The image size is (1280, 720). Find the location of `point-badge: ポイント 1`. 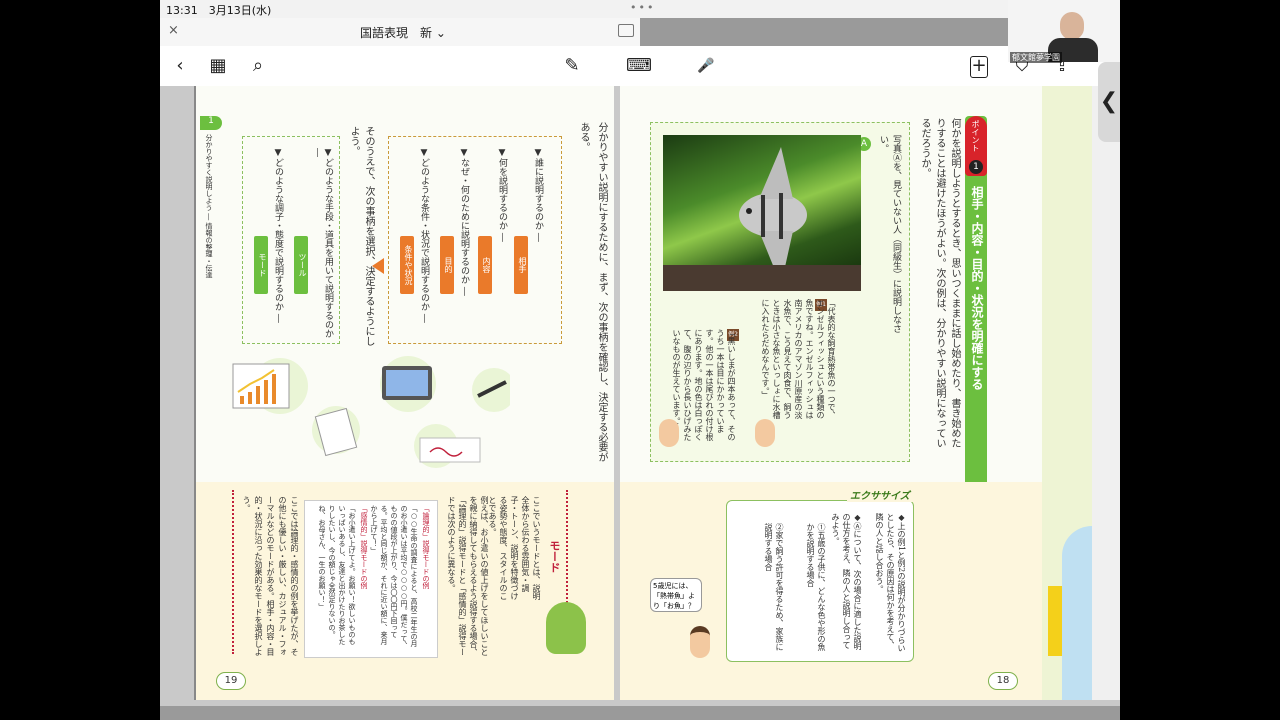

point-badge: ポイント 1 is located at coordinates (976, 146).